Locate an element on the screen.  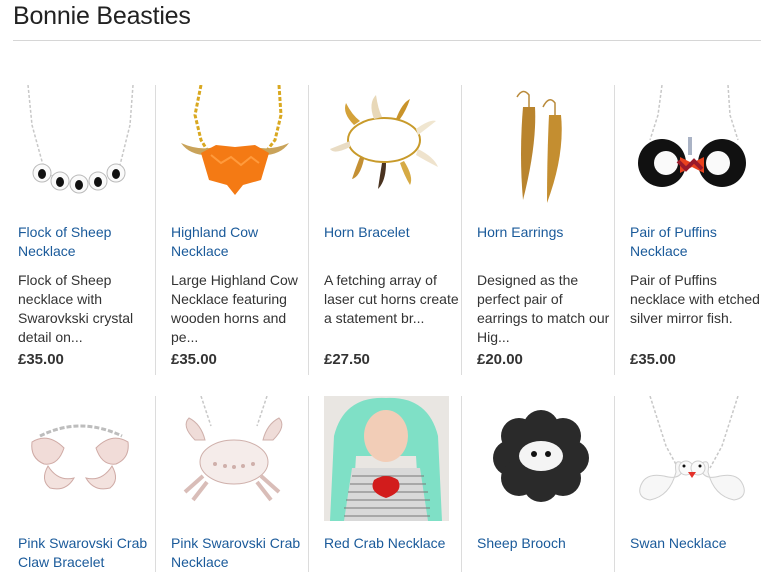
product-name-link: Horn Earrings is located at coordinates (547, 232).